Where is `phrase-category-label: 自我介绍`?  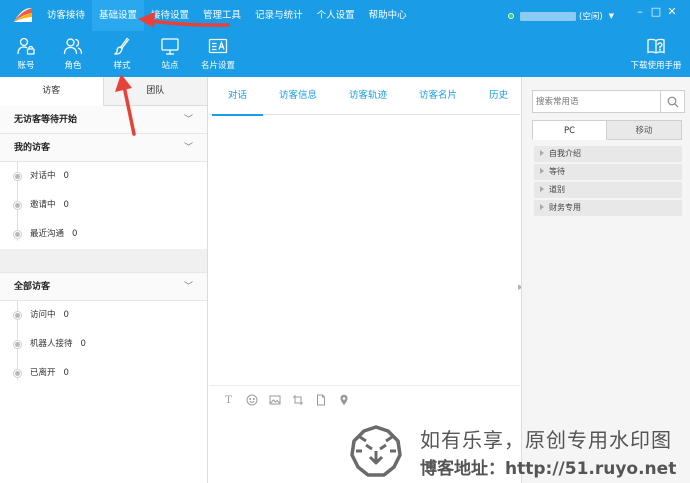 phrase-category-label: 自我介绍 is located at coordinates (565, 153).